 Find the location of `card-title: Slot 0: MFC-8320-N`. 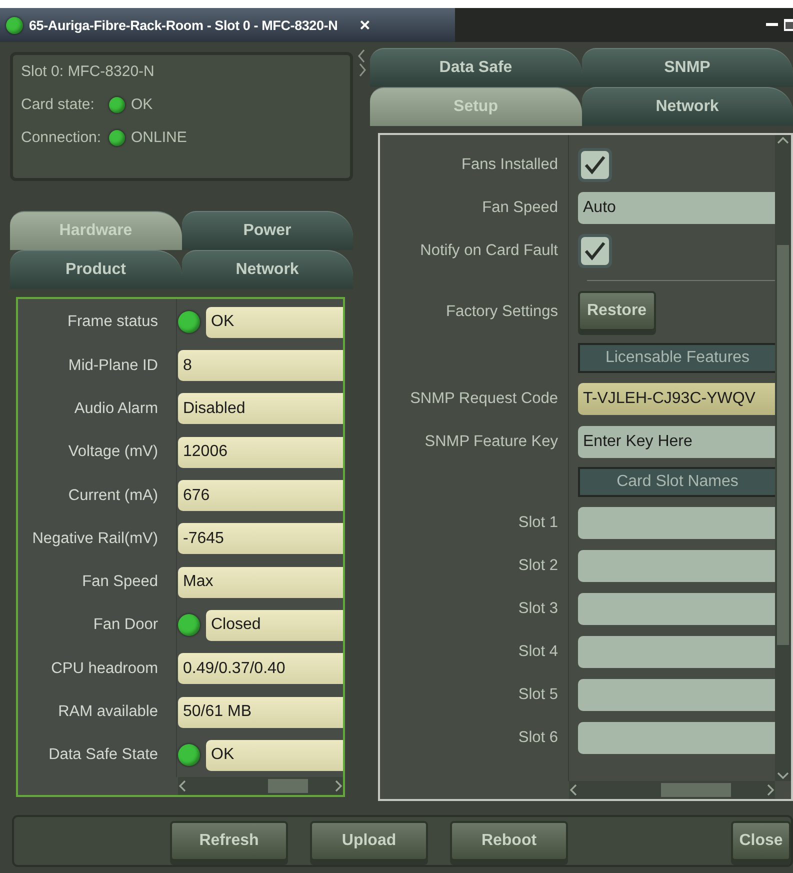

card-title: Slot 0: MFC-8320-N is located at coordinates (88, 71).